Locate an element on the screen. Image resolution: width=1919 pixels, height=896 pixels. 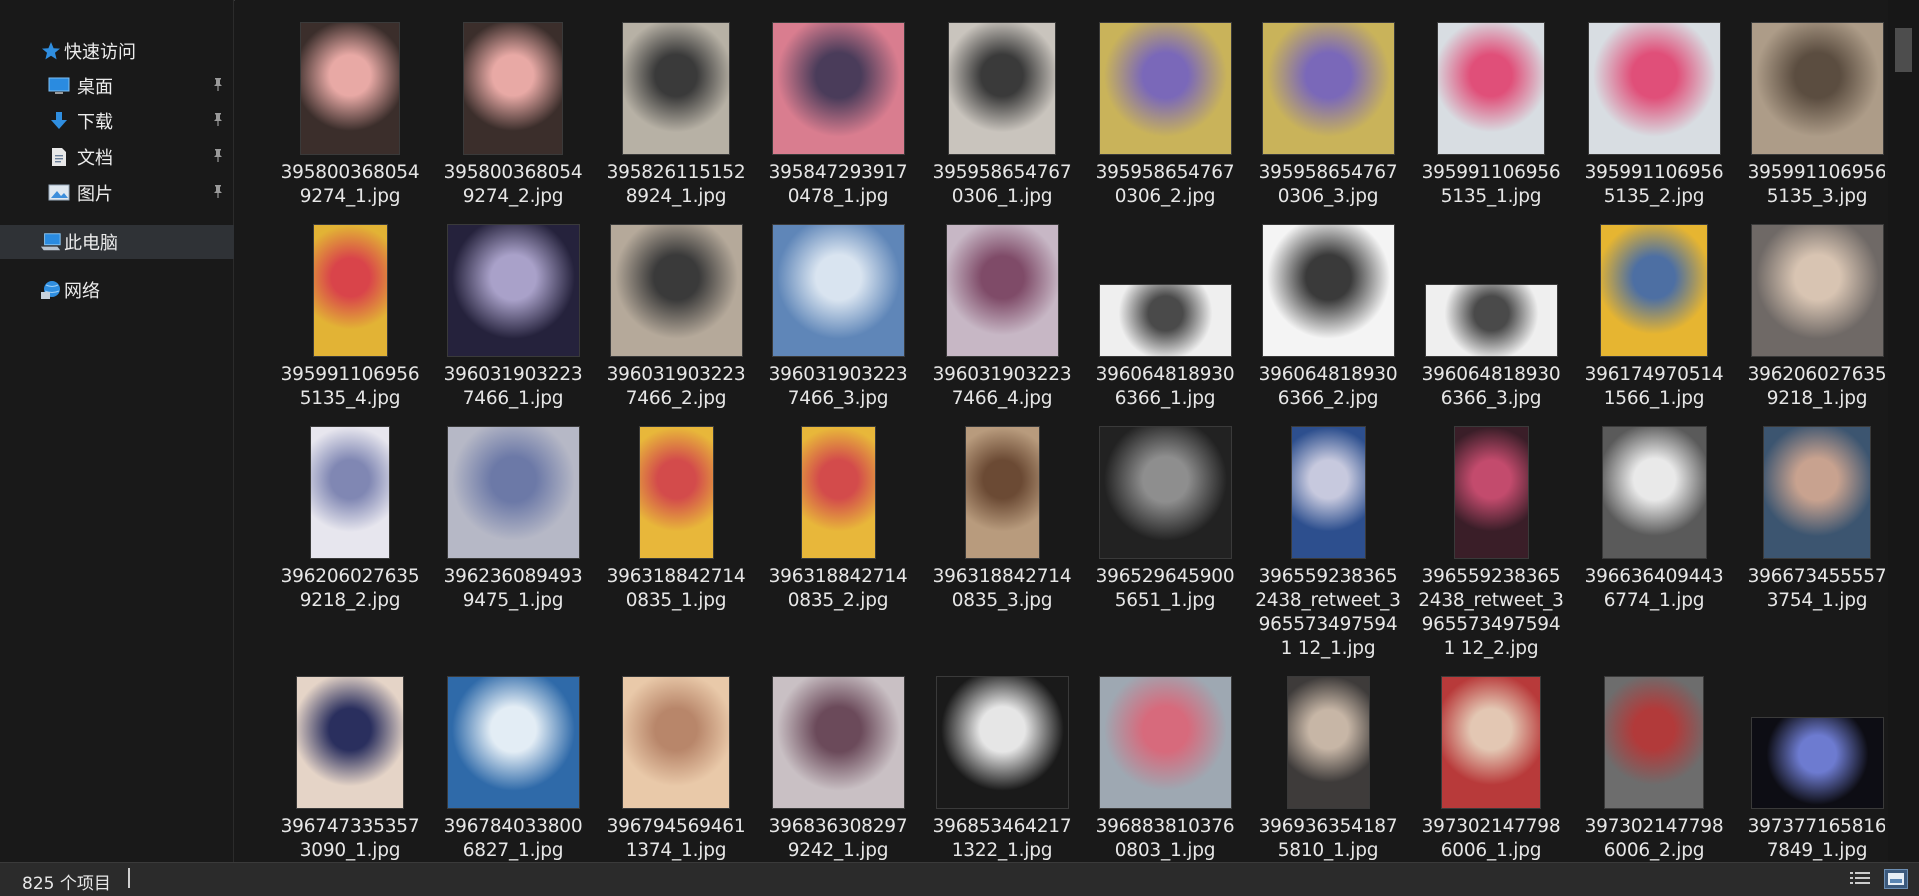
file-name: 3958003680549274_1.jpg is located at coordinates (350, 184).